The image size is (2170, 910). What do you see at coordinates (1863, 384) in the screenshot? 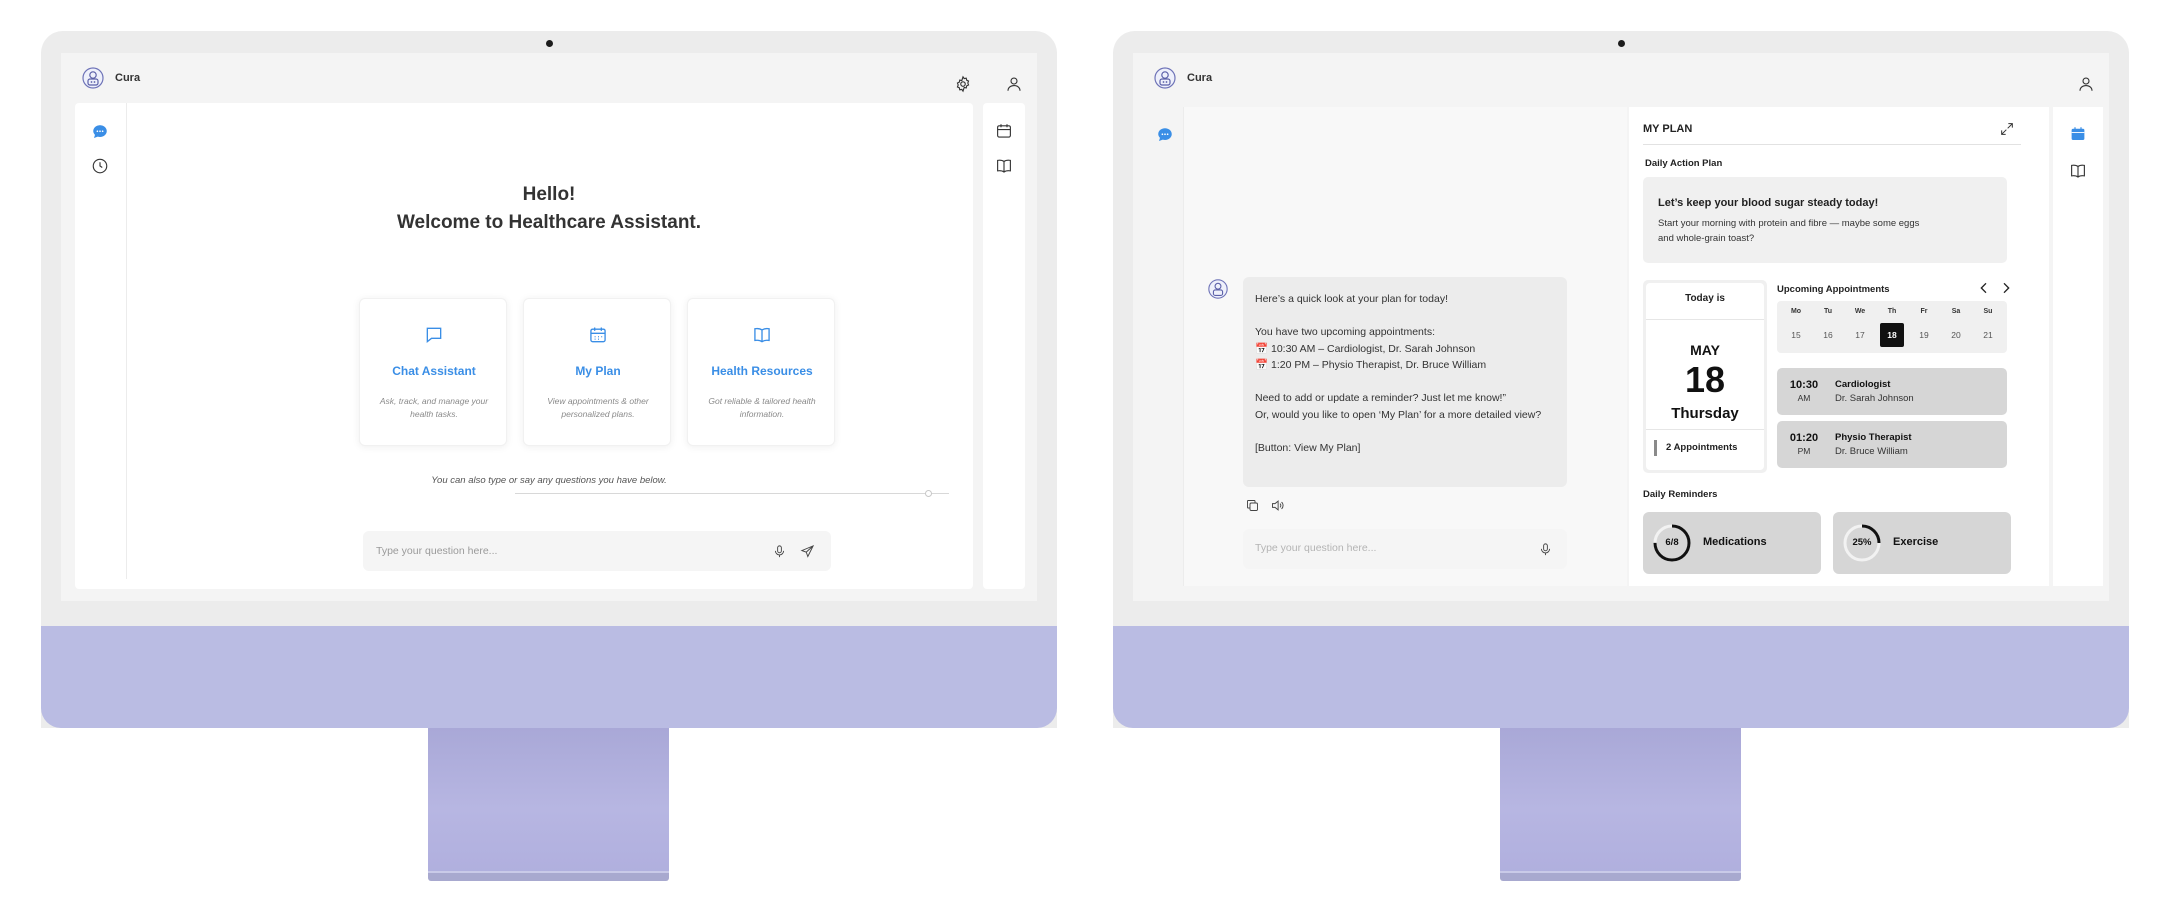
I see `appointment-type: Cardiologist` at bounding box center [1863, 384].